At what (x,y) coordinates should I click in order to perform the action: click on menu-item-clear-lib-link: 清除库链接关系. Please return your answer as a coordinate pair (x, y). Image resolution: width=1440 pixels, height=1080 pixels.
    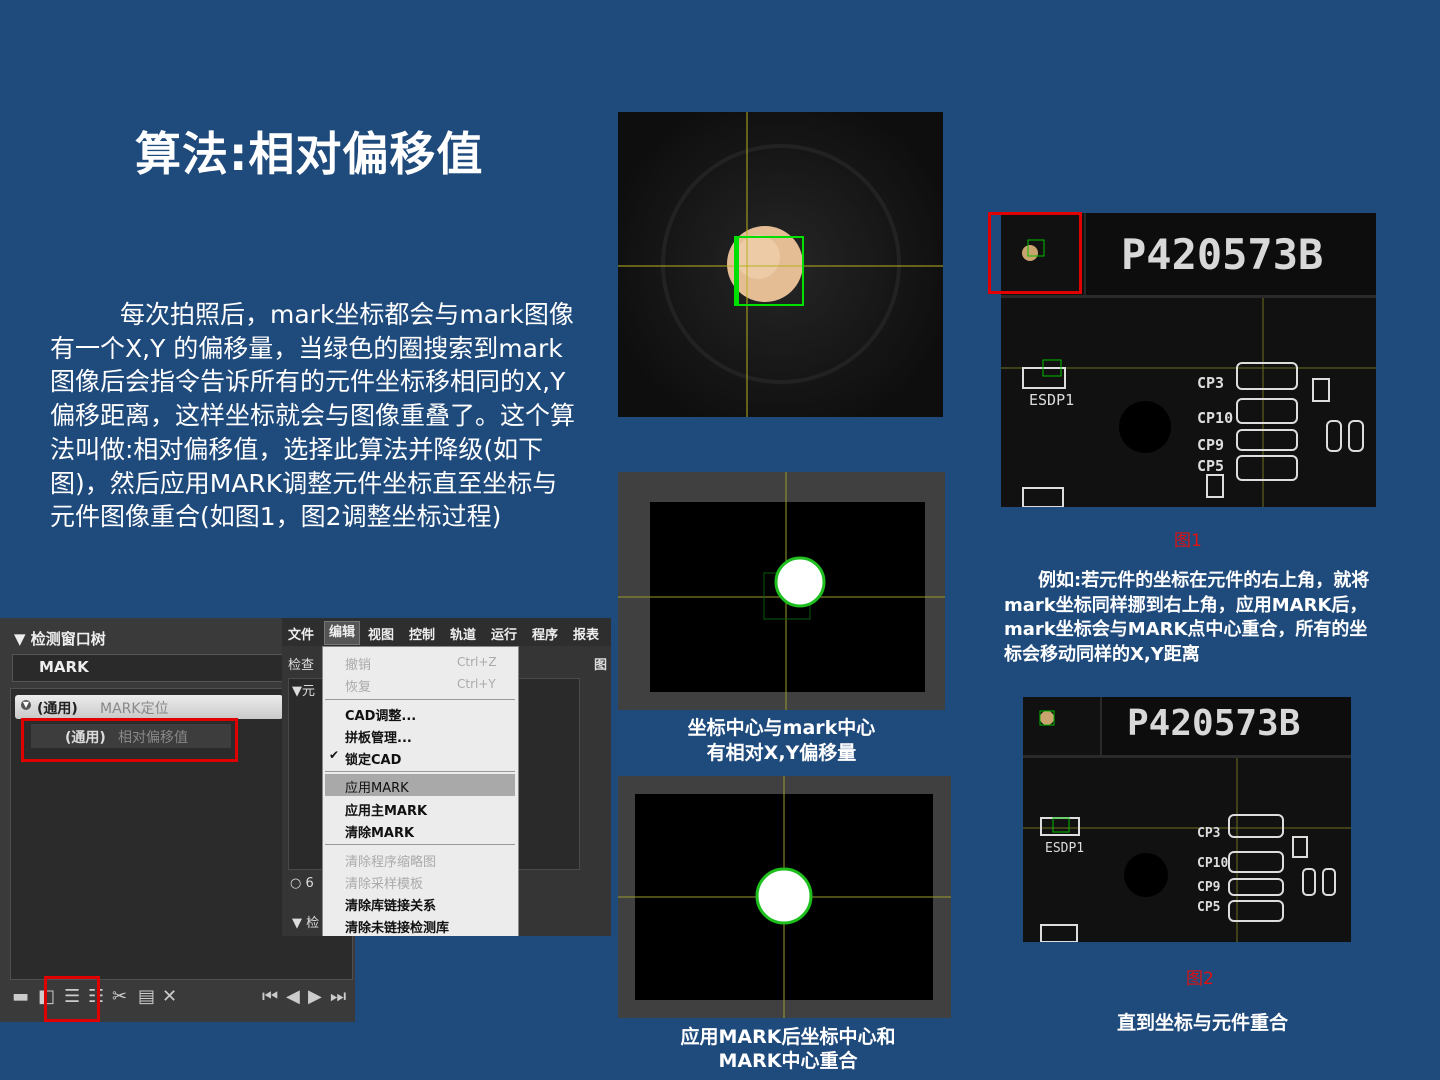
    Looking at the image, I should click on (390, 904).